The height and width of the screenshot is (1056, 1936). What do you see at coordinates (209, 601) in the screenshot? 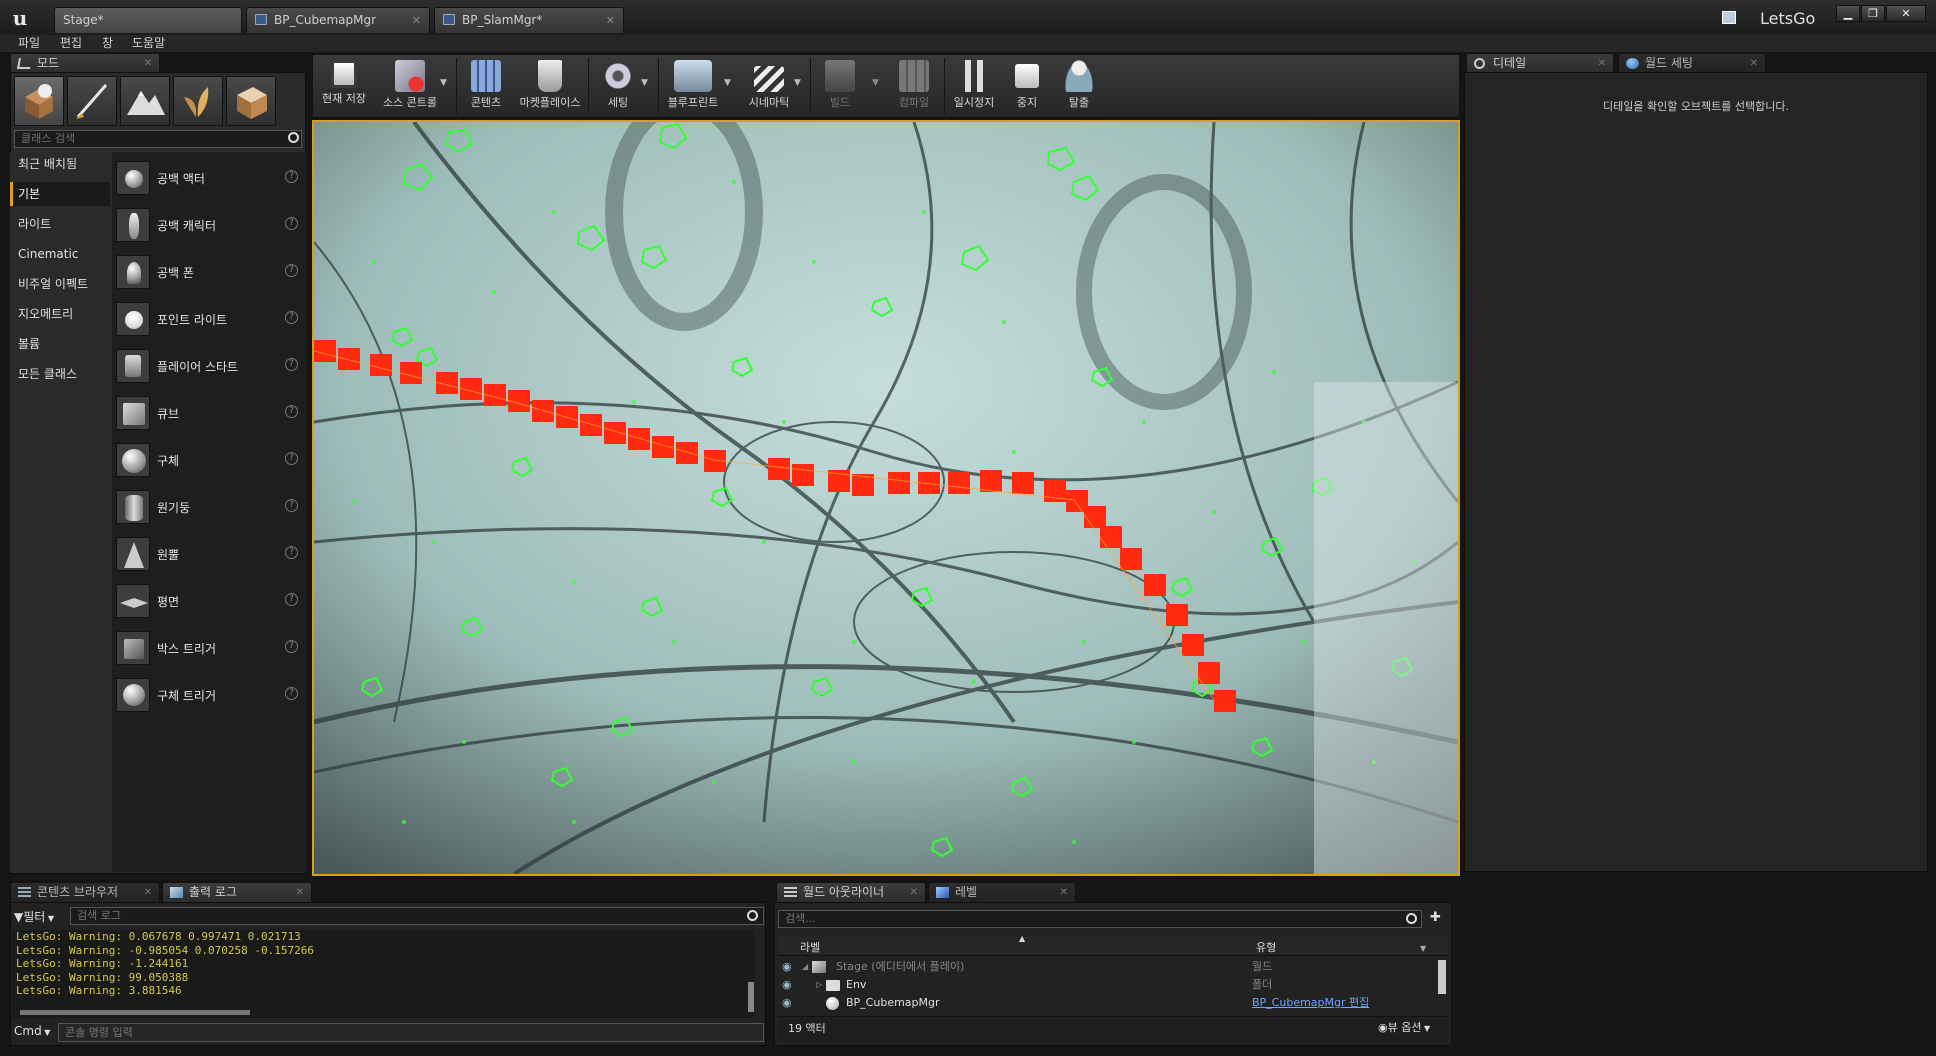
I see `list-item: 평면?` at bounding box center [209, 601].